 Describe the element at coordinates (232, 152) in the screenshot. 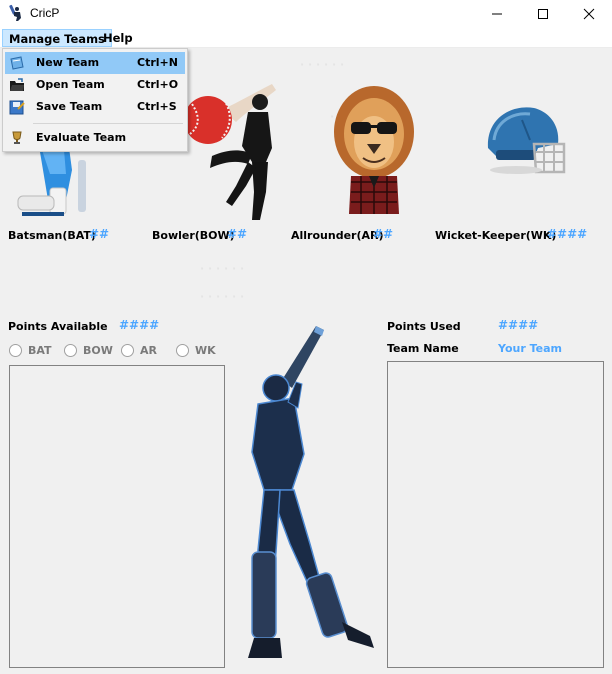

I see `bowler-image` at that location.